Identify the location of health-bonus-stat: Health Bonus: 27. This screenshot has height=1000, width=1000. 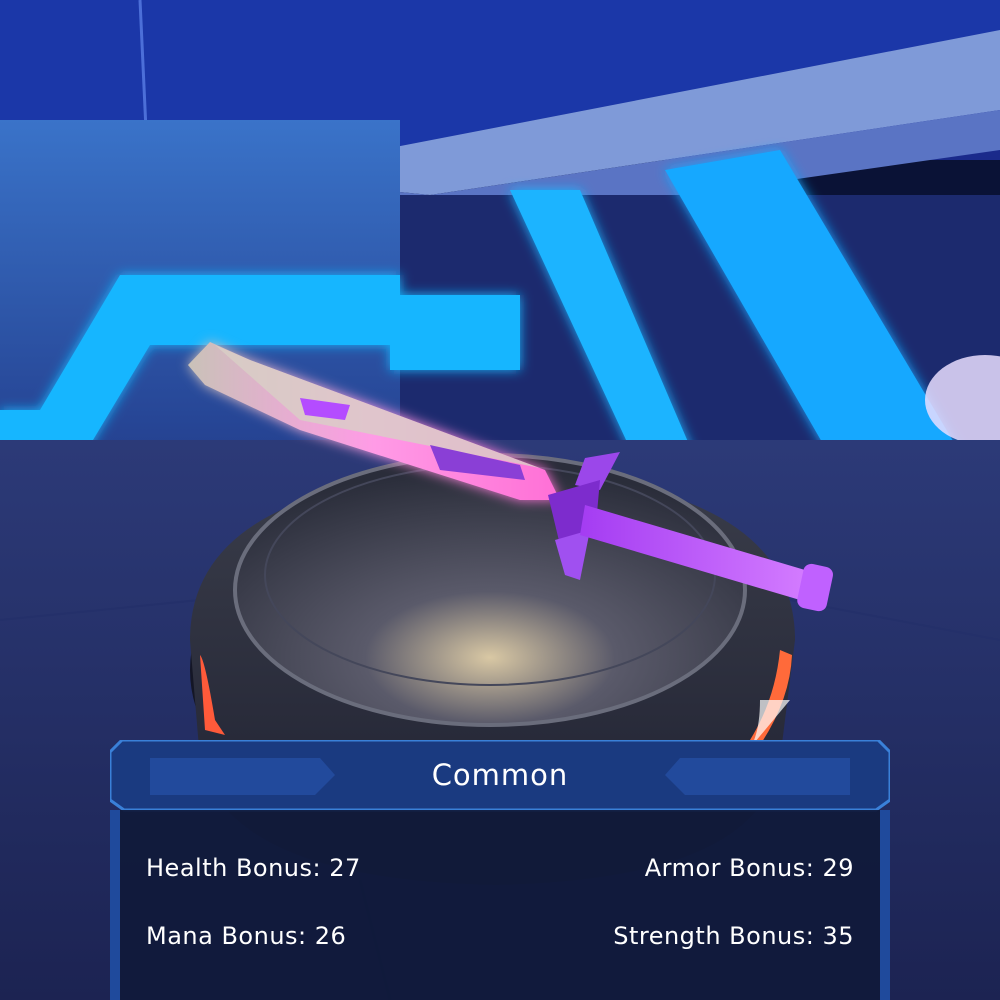
(253, 868).